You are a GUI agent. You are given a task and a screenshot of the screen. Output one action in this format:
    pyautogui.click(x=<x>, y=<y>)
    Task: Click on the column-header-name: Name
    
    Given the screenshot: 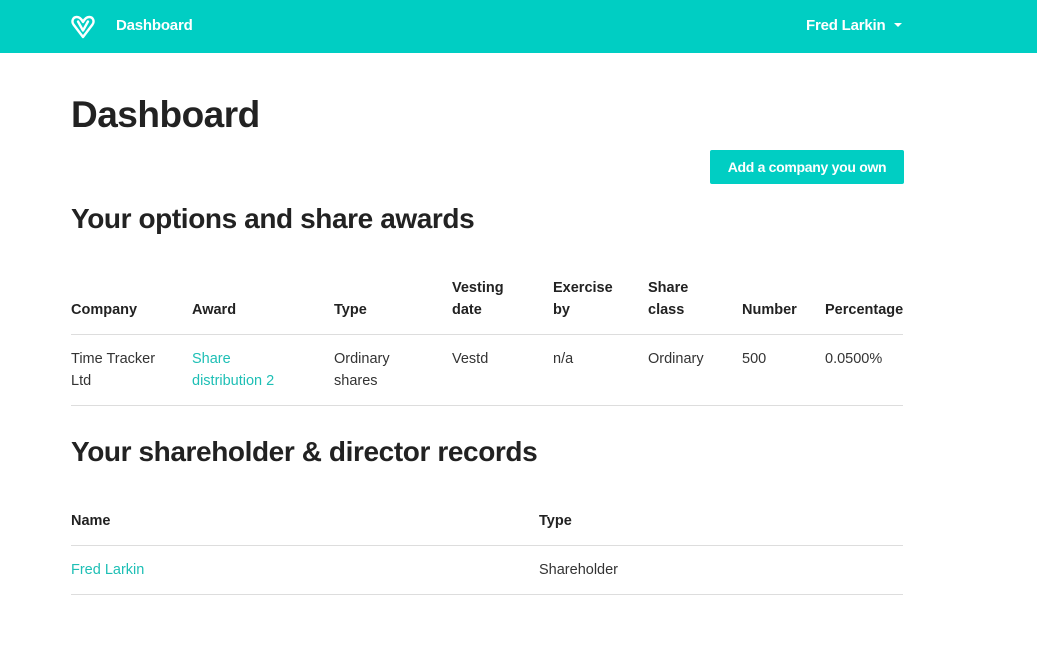 What is the action you would take?
    pyautogui.click(x=91, y=521)
    